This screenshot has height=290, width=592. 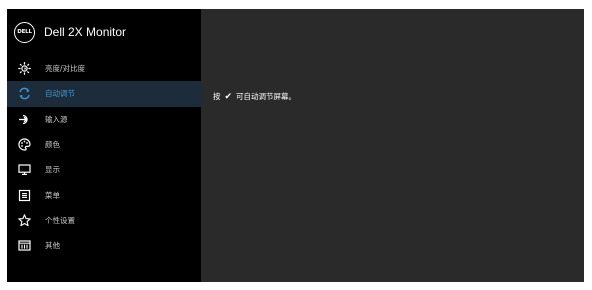 What do you see at coordinates (52, 170) in the screenshot?
I see `menu-label-display: 显示` at bounding box center [52, 170].